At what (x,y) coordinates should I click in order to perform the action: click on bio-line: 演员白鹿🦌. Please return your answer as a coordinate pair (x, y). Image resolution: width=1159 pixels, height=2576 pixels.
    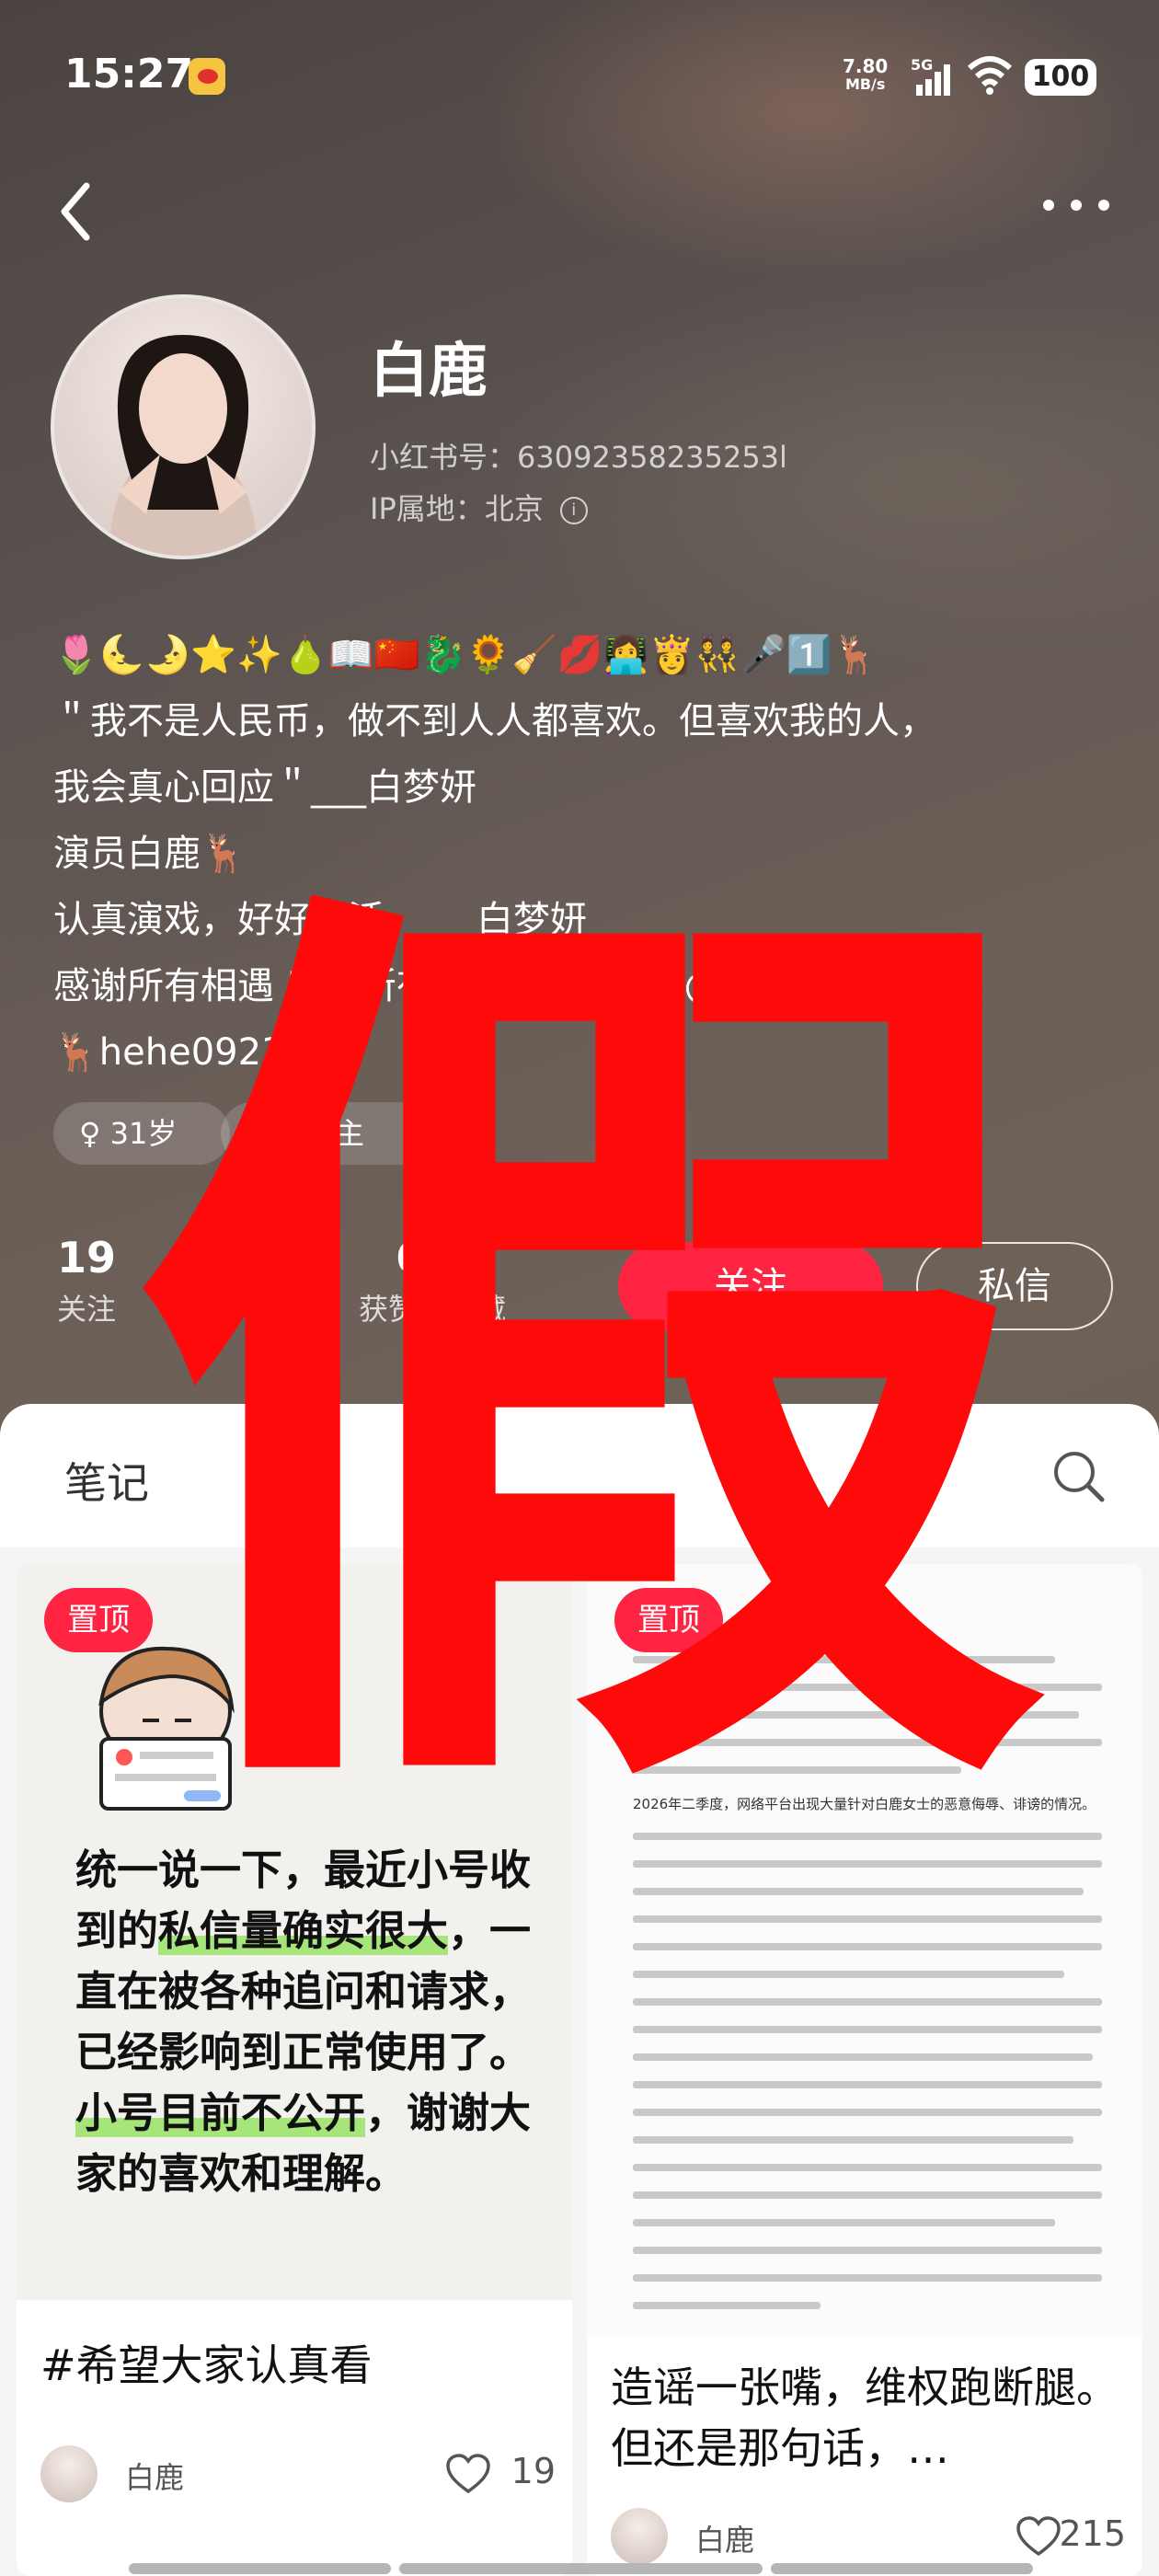
    Looking at the image, I should click on (150, 854).